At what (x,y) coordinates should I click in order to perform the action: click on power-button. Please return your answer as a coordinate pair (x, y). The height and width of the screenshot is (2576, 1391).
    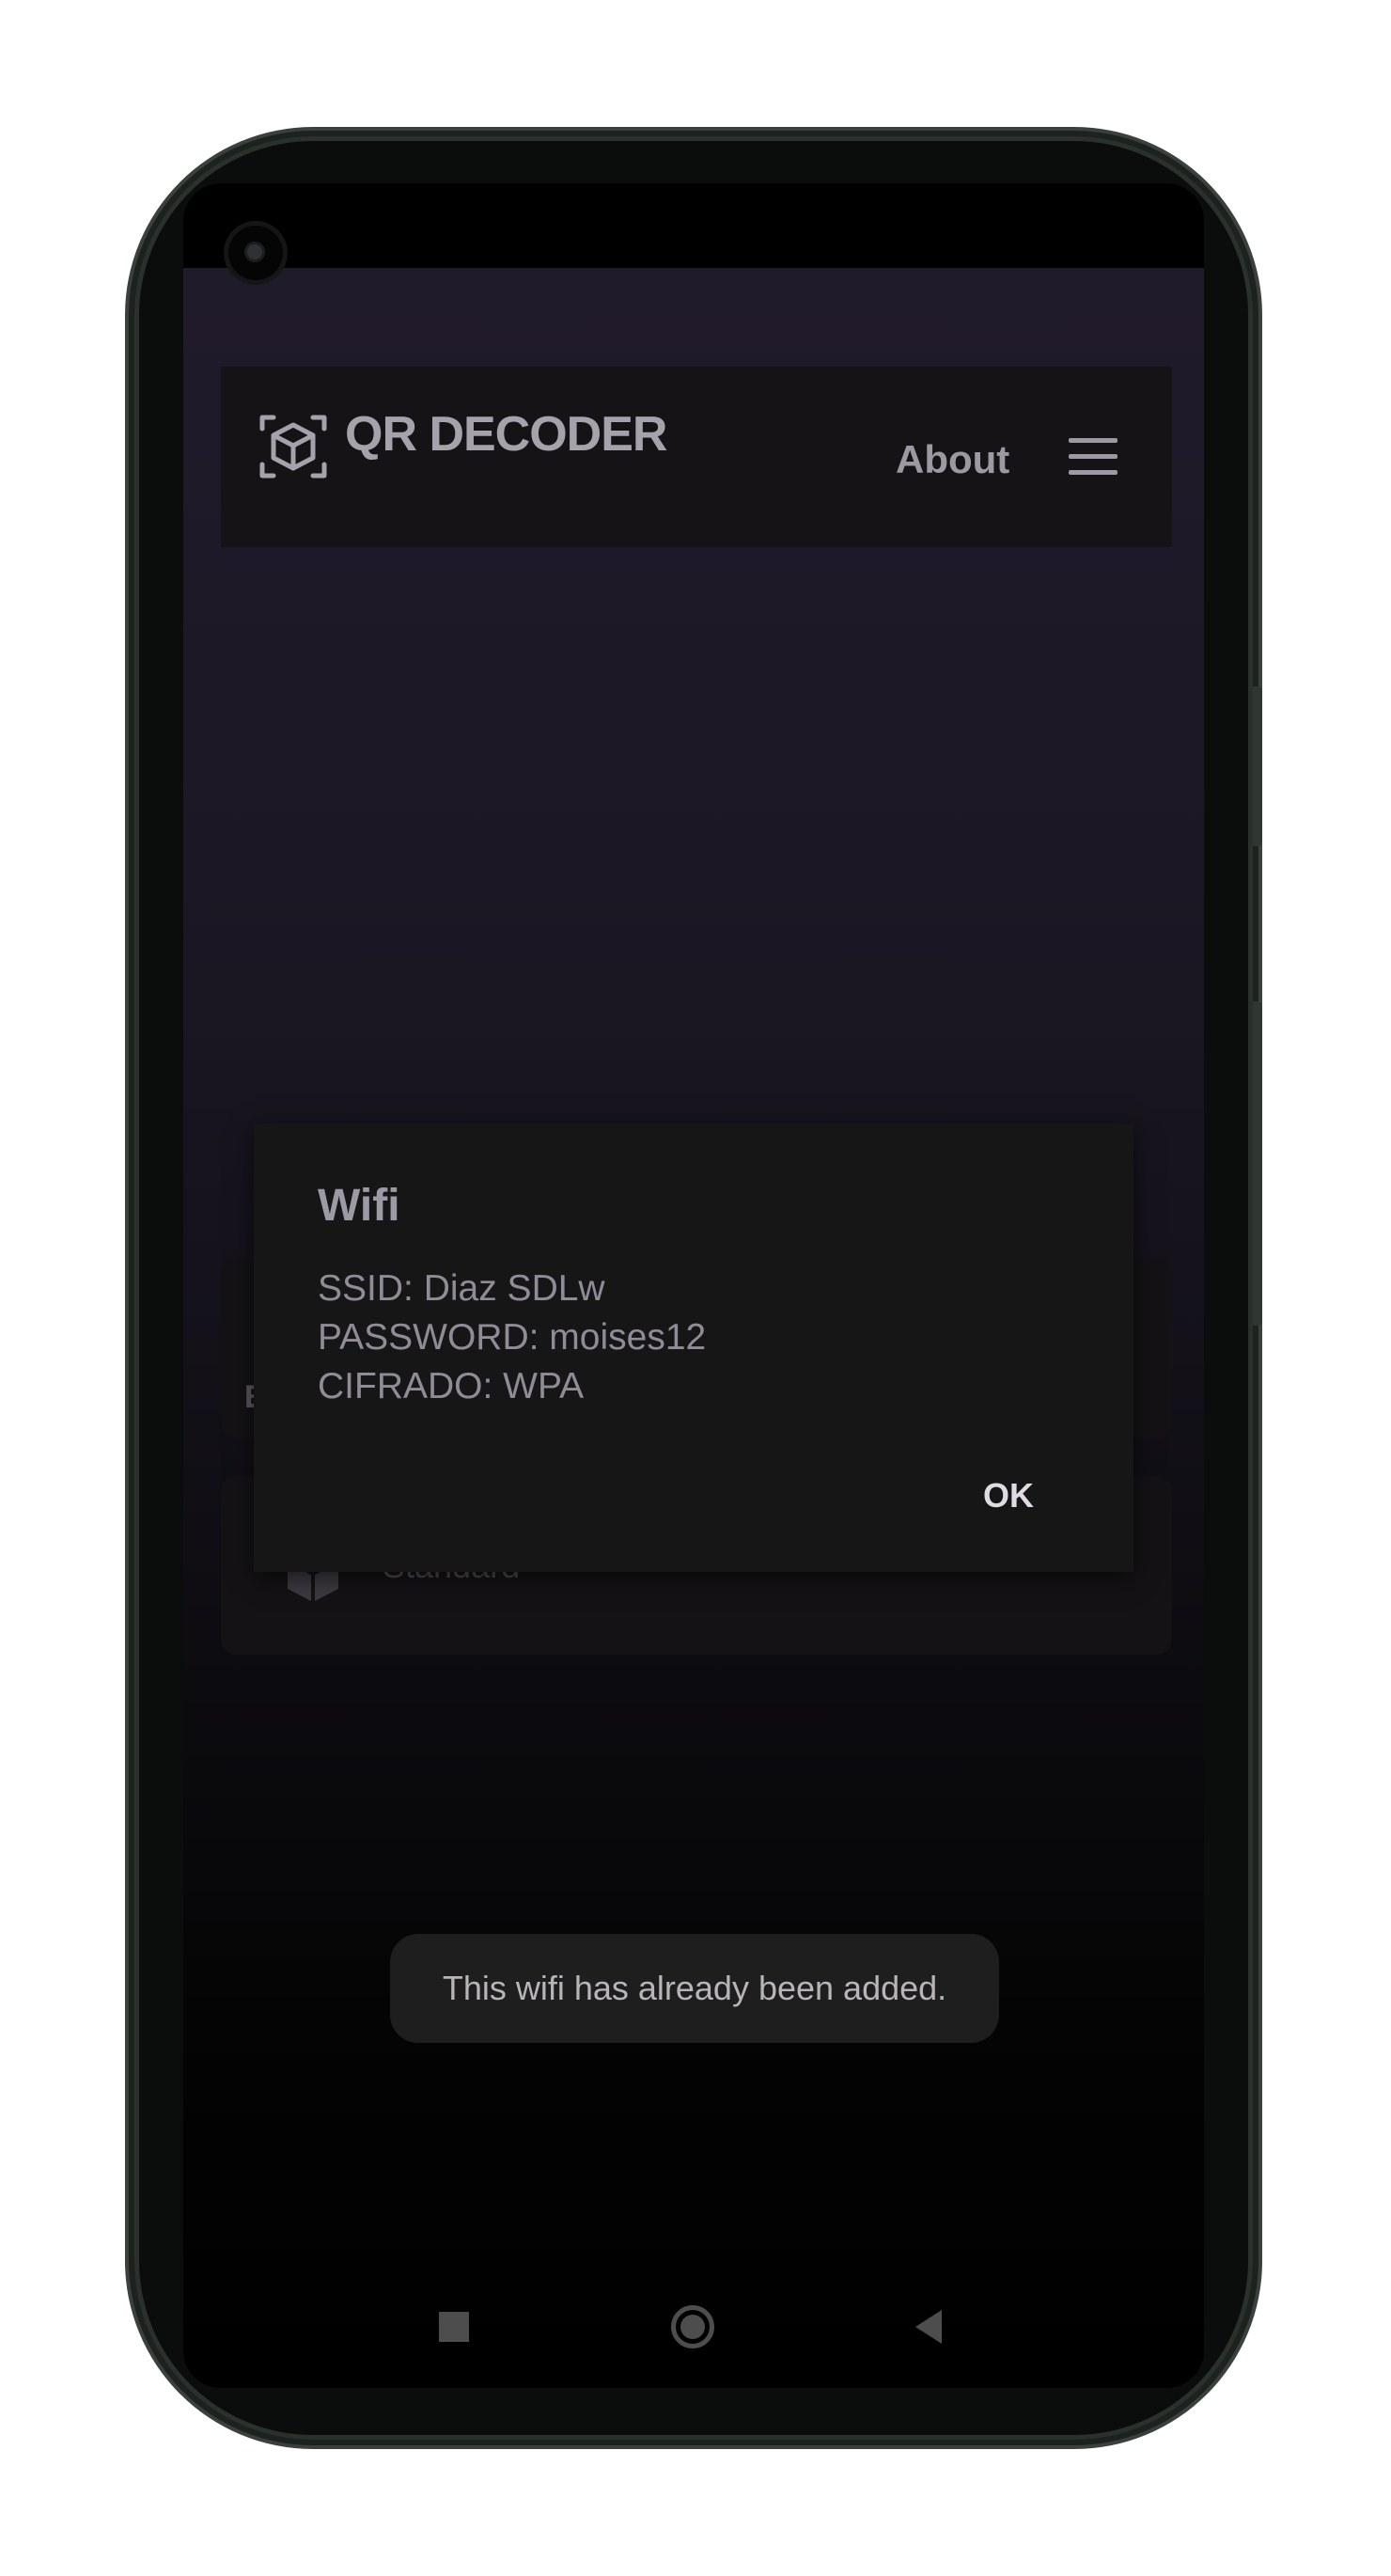
    Looking at the image, I should click on (1257, 1163).